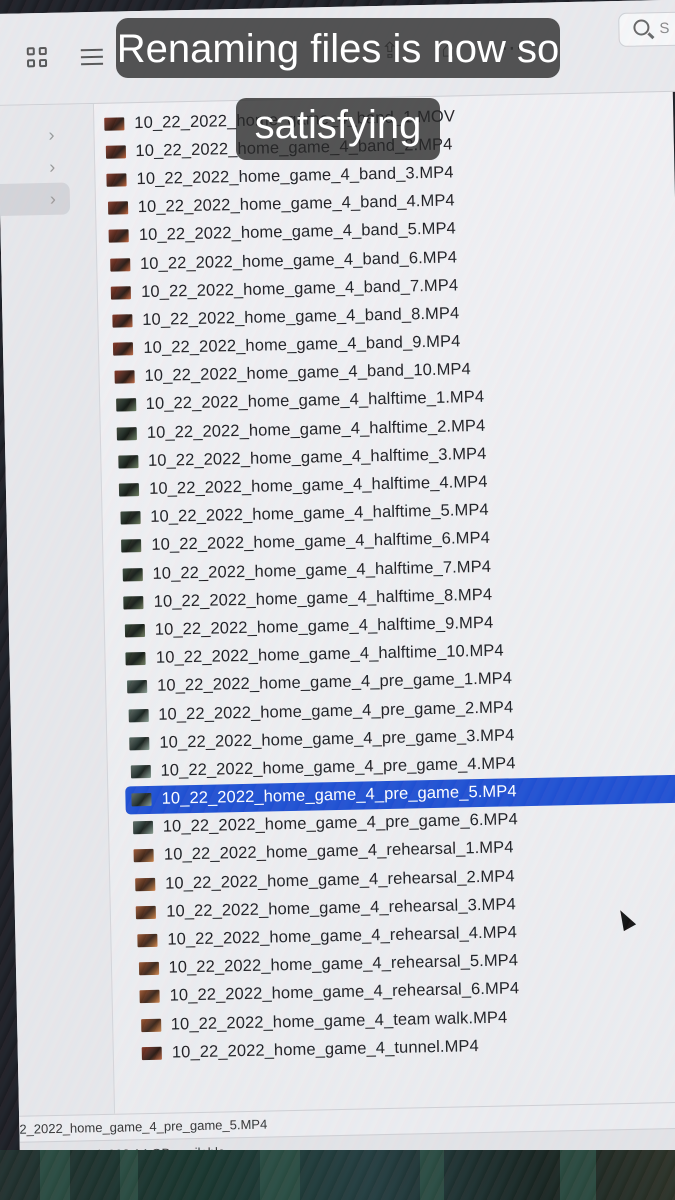  What do you see at coordinates (92, 57) in the screenshot?
I see `list-view-icon` at bounding box center [92, 57].